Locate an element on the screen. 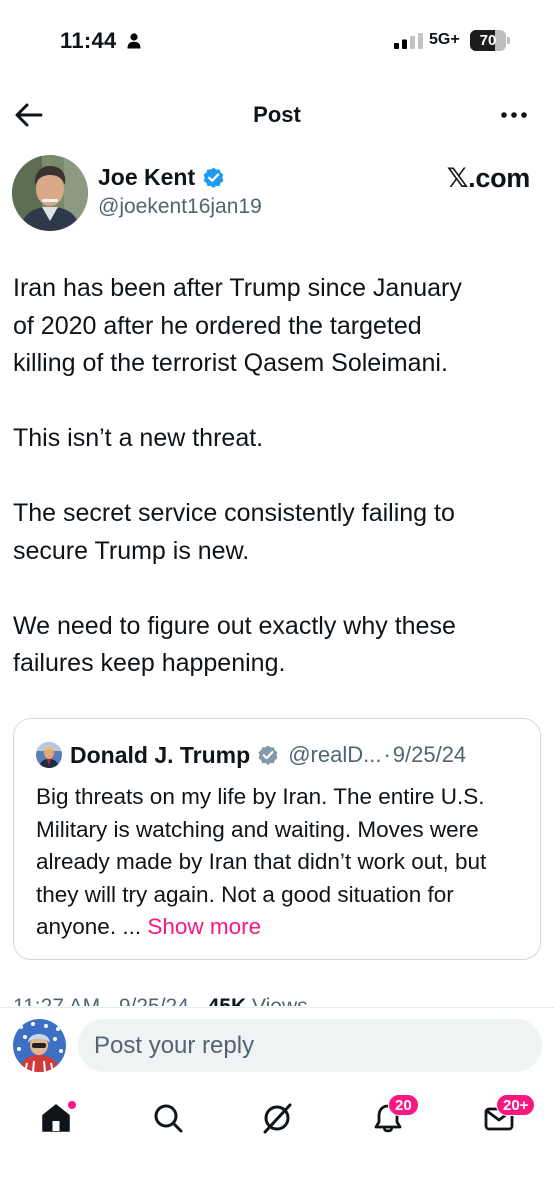 The height and width of the screenshot is (1200, 554). nav-grok is located at coordinates (277, 1120).